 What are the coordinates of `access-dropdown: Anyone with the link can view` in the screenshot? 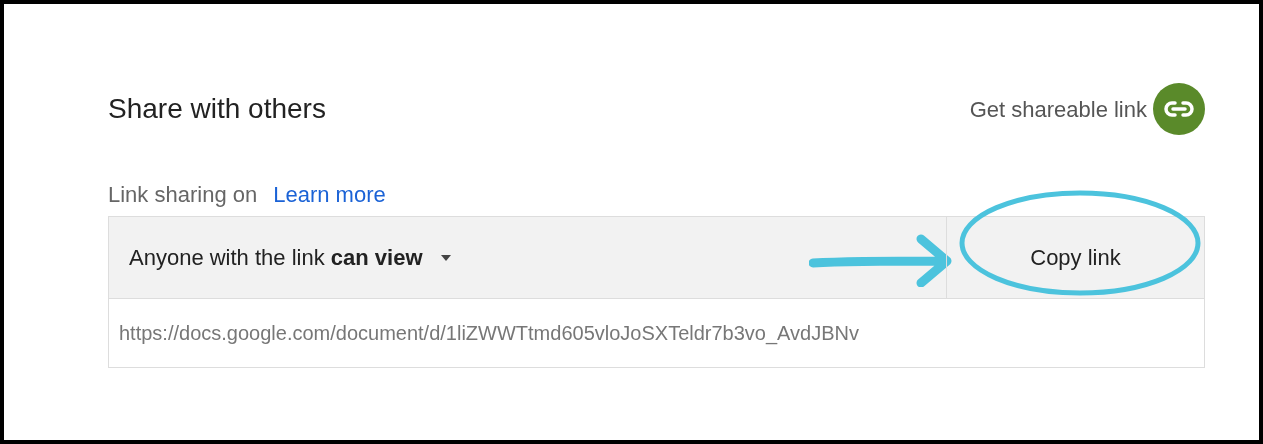 It's located at (527, 257).